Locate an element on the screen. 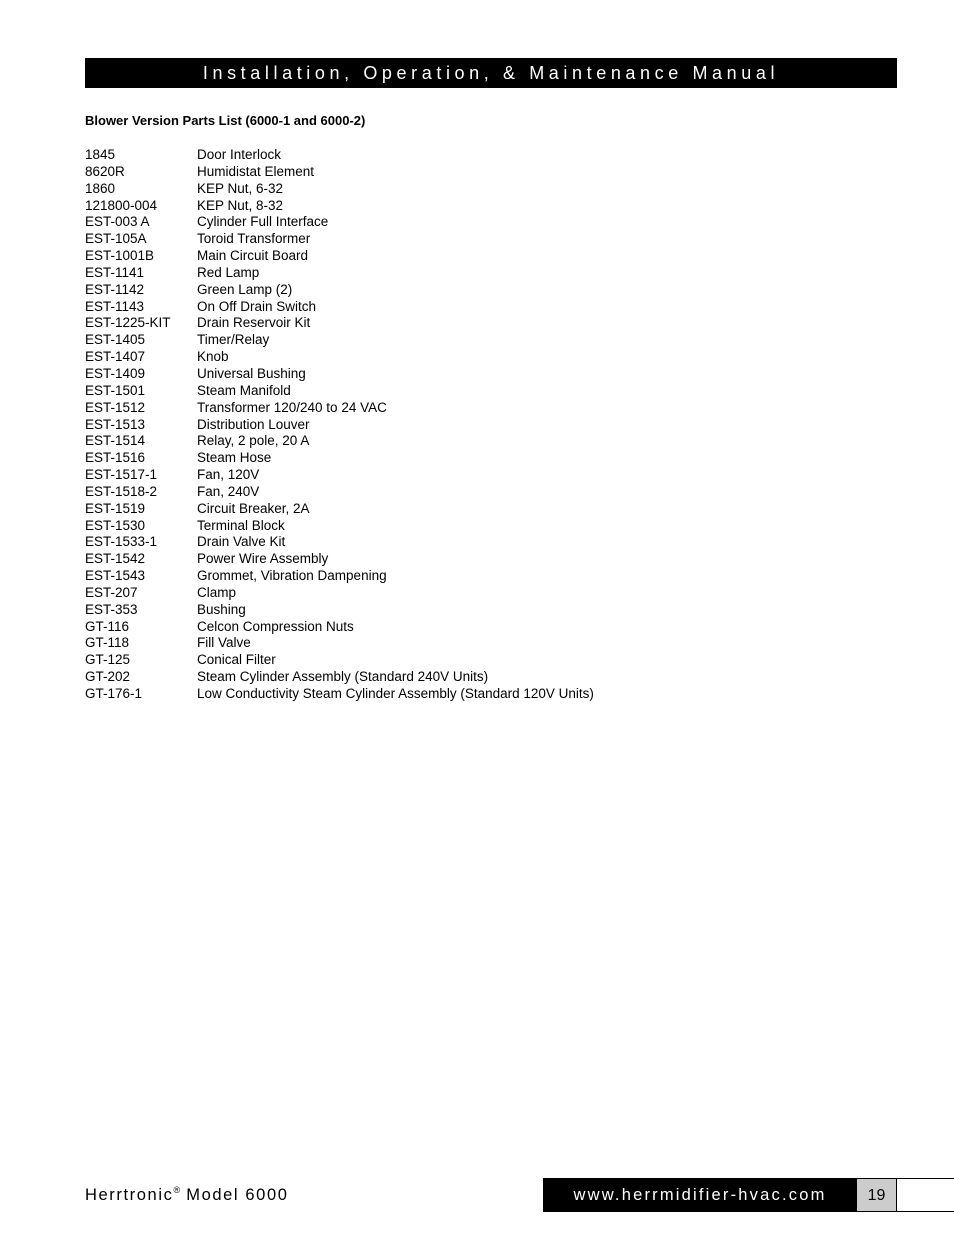  part-number: GT-202 is located at coordinates (108, 677).